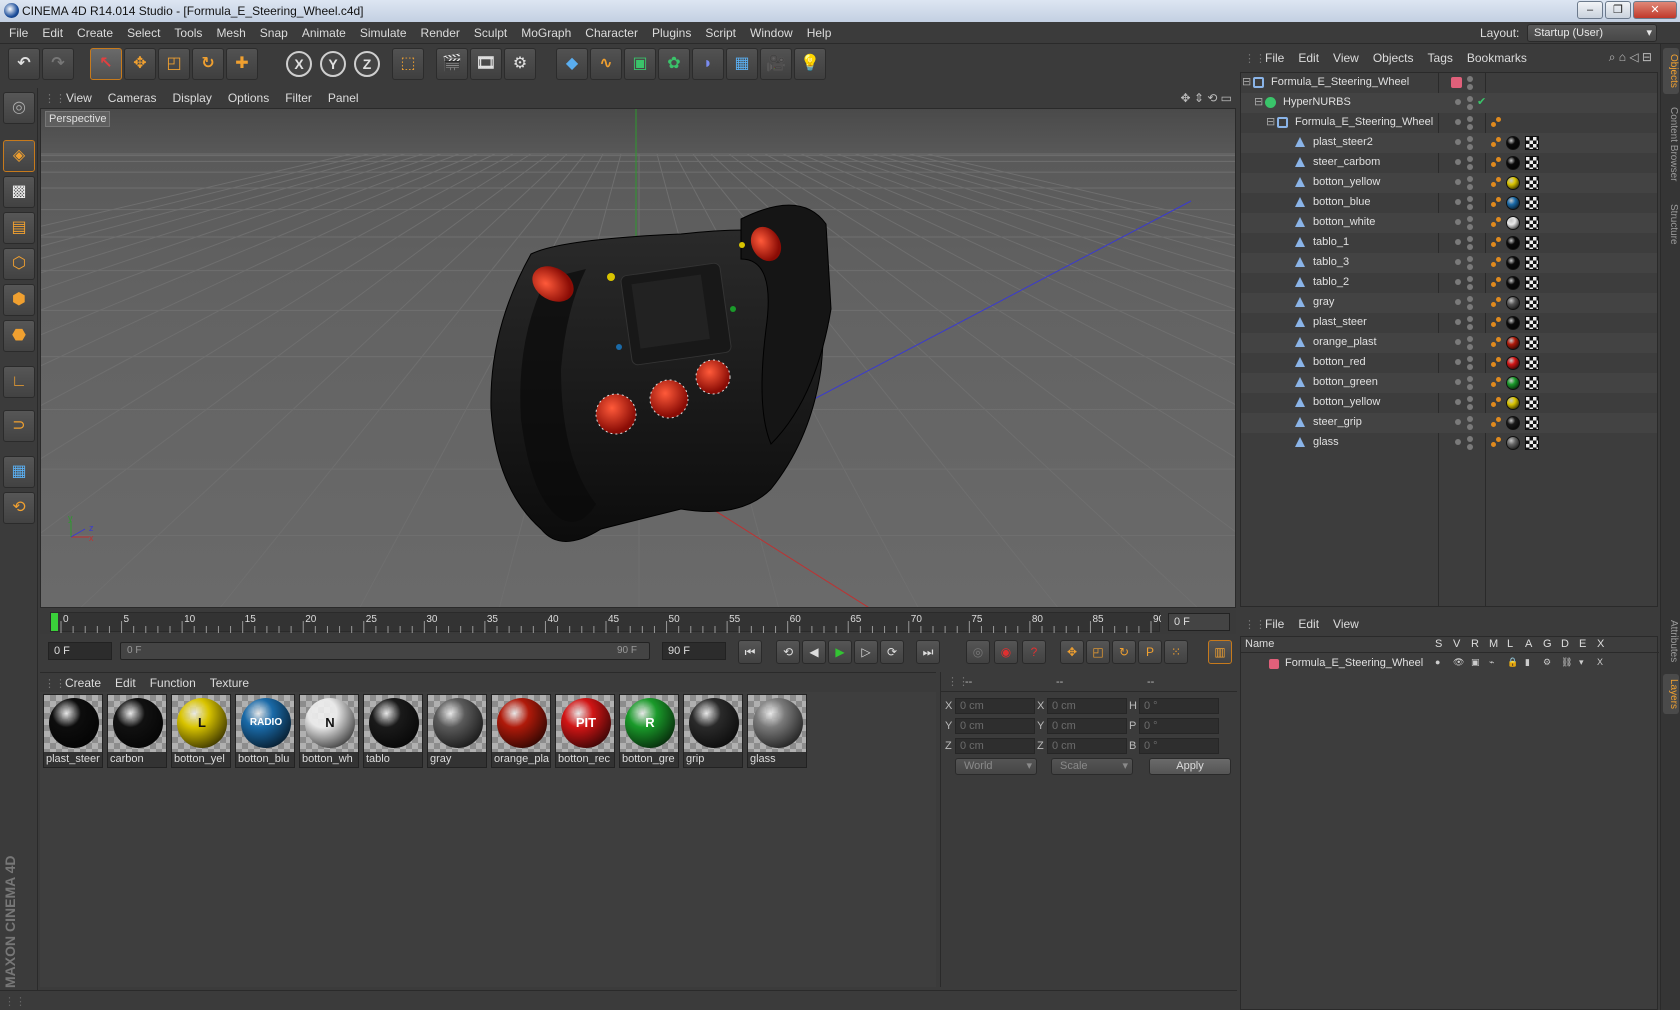 This screenshot has height=1010, width=1680. I want to click on layer-flag-icon: ▾, so click(1581, 662).